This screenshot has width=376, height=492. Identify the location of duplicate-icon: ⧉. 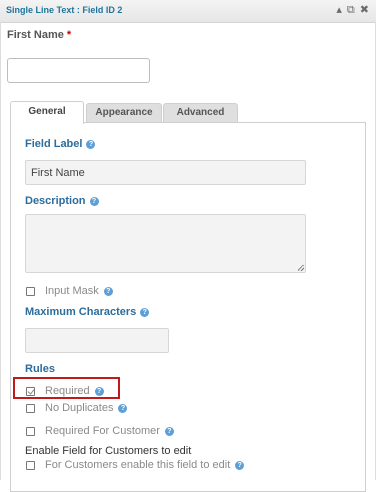
(351, 10).